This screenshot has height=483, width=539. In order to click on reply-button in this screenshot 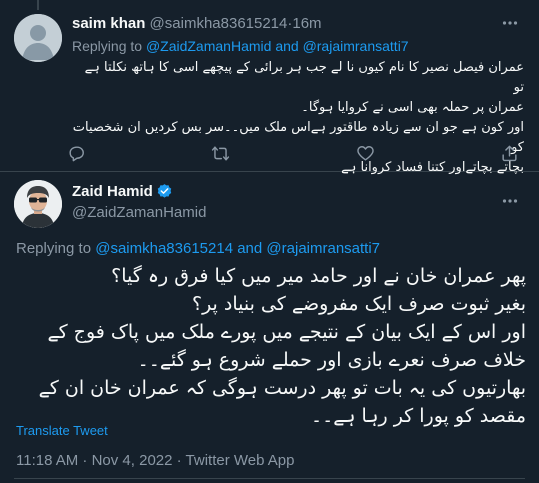, I will do `click(76, 153)`.